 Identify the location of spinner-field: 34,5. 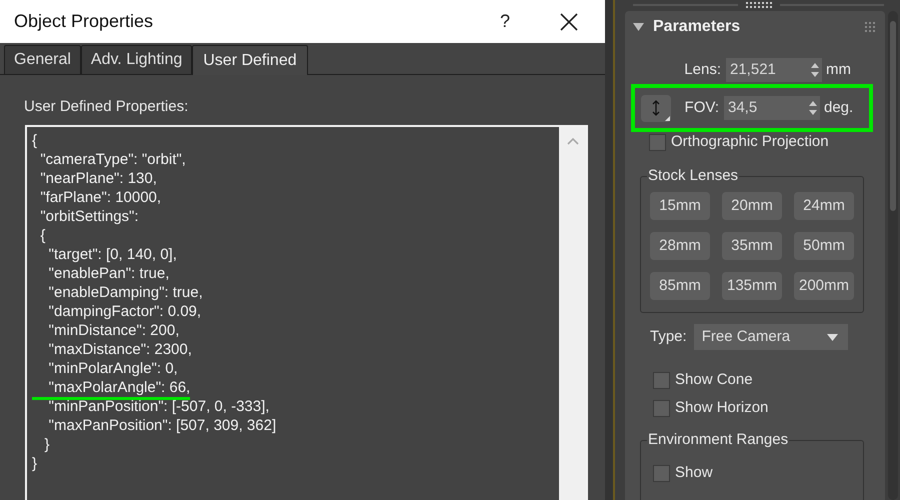
(772, 108).